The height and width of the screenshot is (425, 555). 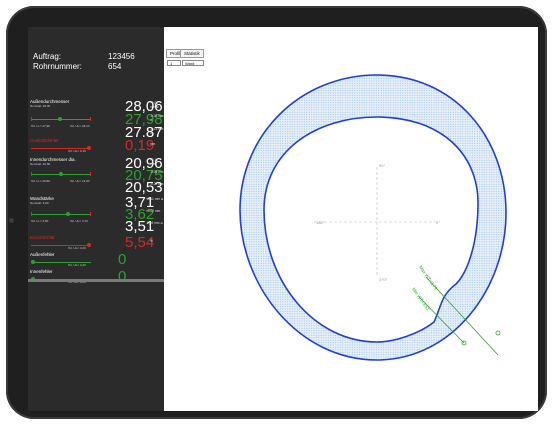 What do you see at coordinates (61, 214) in the screenshot?
I see `wall-thickness-bar` at bounding box center [61, 214].